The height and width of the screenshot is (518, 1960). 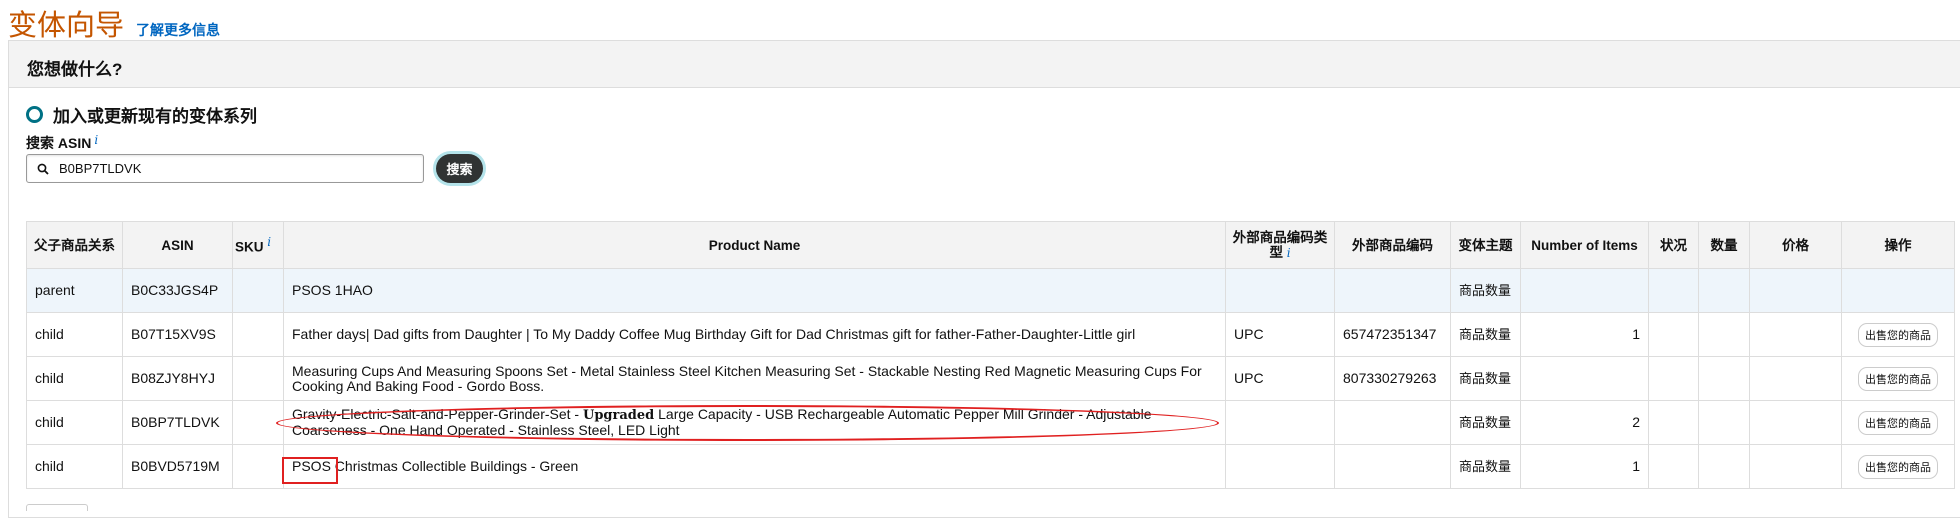 I want to click on search-box, so click(x=225, y=168).